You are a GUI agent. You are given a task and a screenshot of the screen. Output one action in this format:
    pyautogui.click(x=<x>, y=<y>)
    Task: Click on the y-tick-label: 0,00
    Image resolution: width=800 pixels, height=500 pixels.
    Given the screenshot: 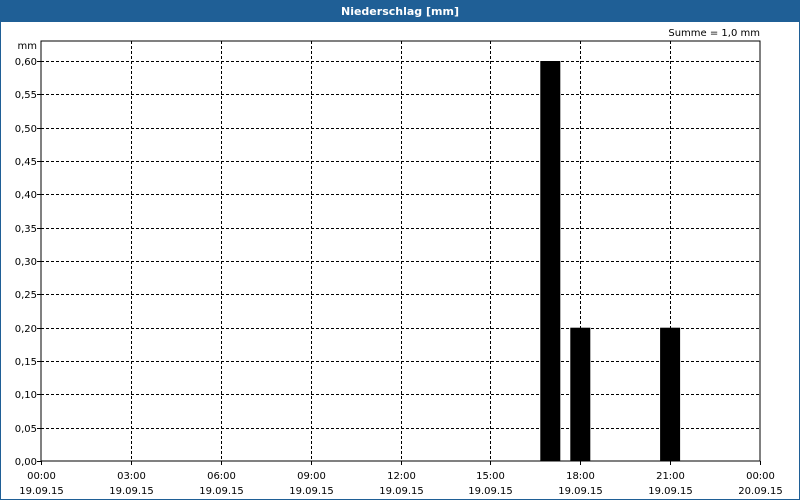 What is the action you would take?
    pyautogui.click(x=26, y=462)
    